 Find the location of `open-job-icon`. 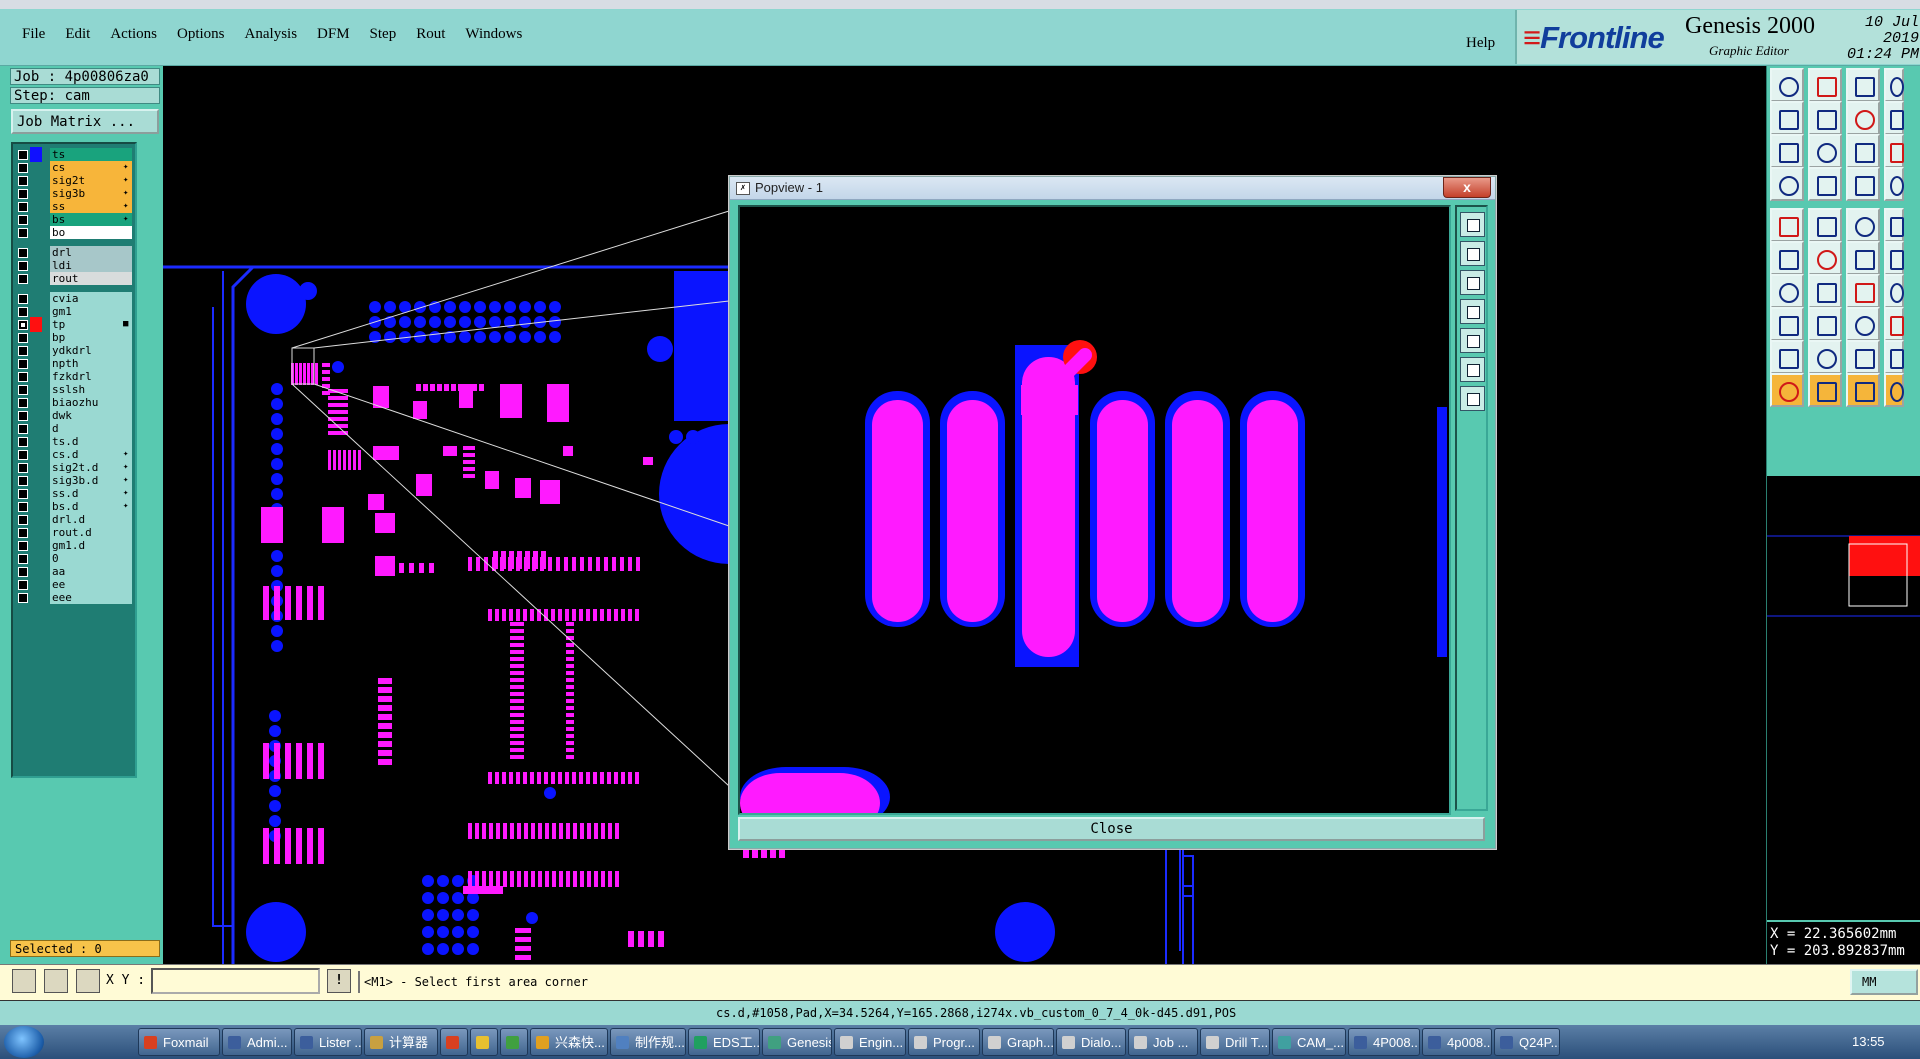

open-job-icon is located at coordinates (1787, 85).